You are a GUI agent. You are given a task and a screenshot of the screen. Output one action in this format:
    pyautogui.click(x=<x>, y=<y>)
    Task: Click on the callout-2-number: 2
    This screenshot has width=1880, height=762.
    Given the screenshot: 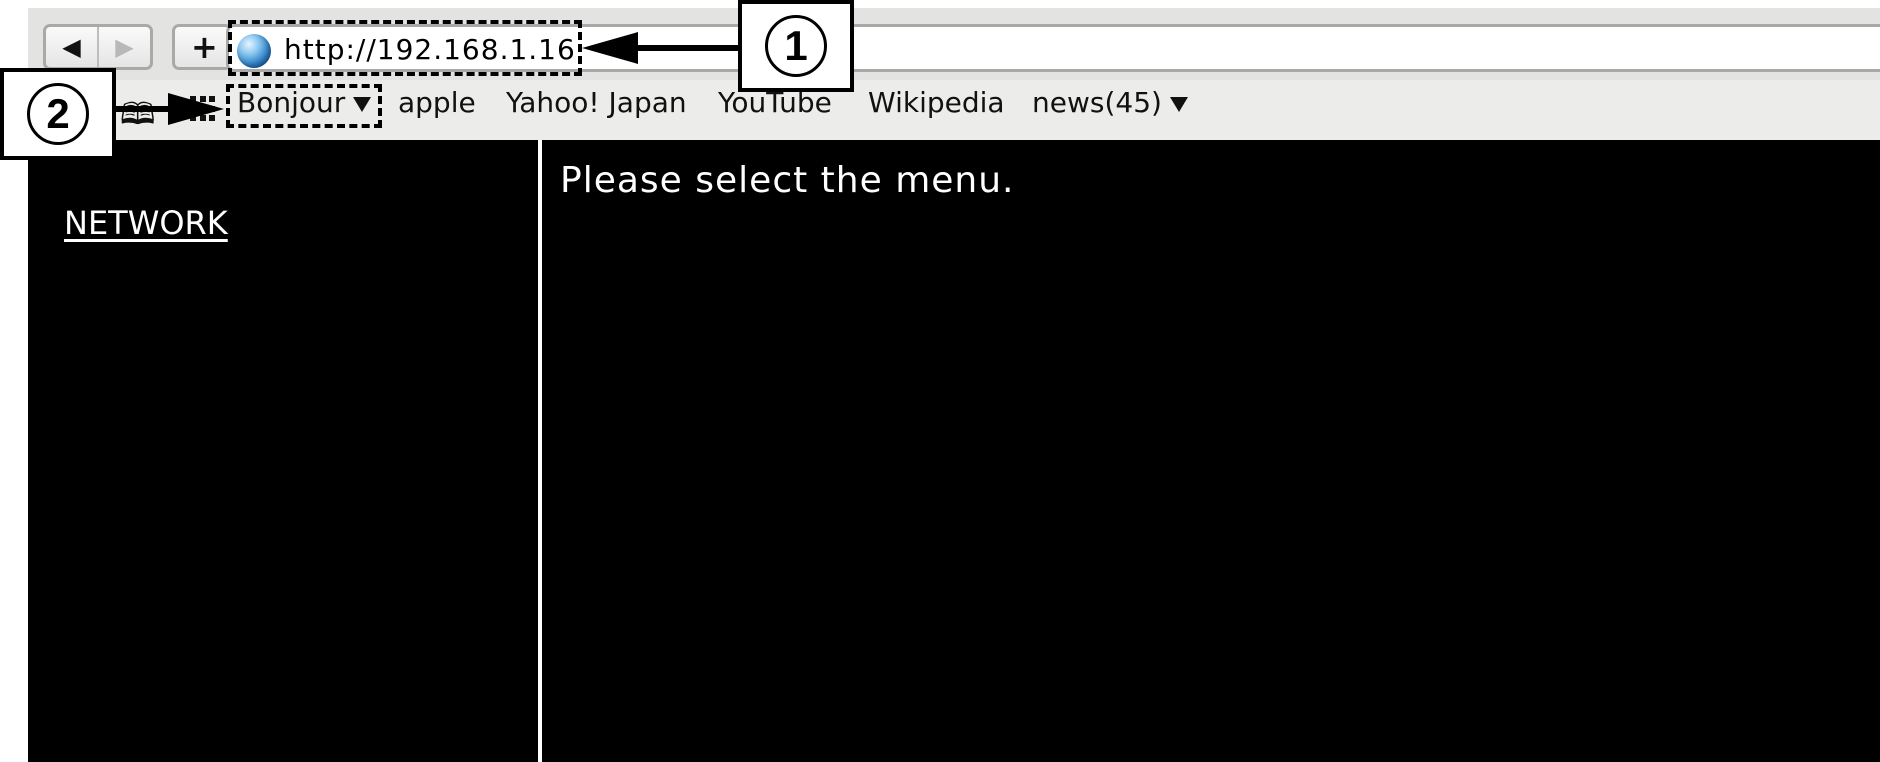 What is the action you would take?
    pyautogui.click(x=58, y=114)
    